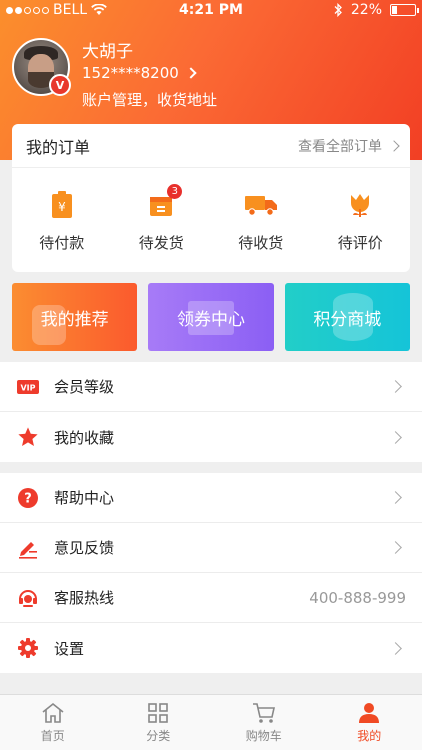  Describe the element at coordinates (211, 498) in the screenshot. I see `menu-item-help-center: ? 帮助中心` at that location.